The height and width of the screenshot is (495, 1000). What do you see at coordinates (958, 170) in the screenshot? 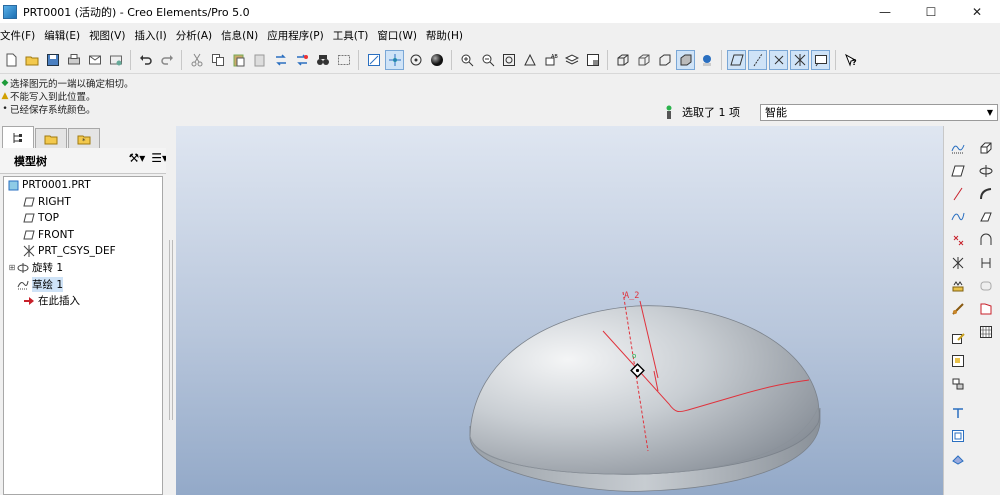
I see `datum-plane-button` at bounding box center [958, 170].